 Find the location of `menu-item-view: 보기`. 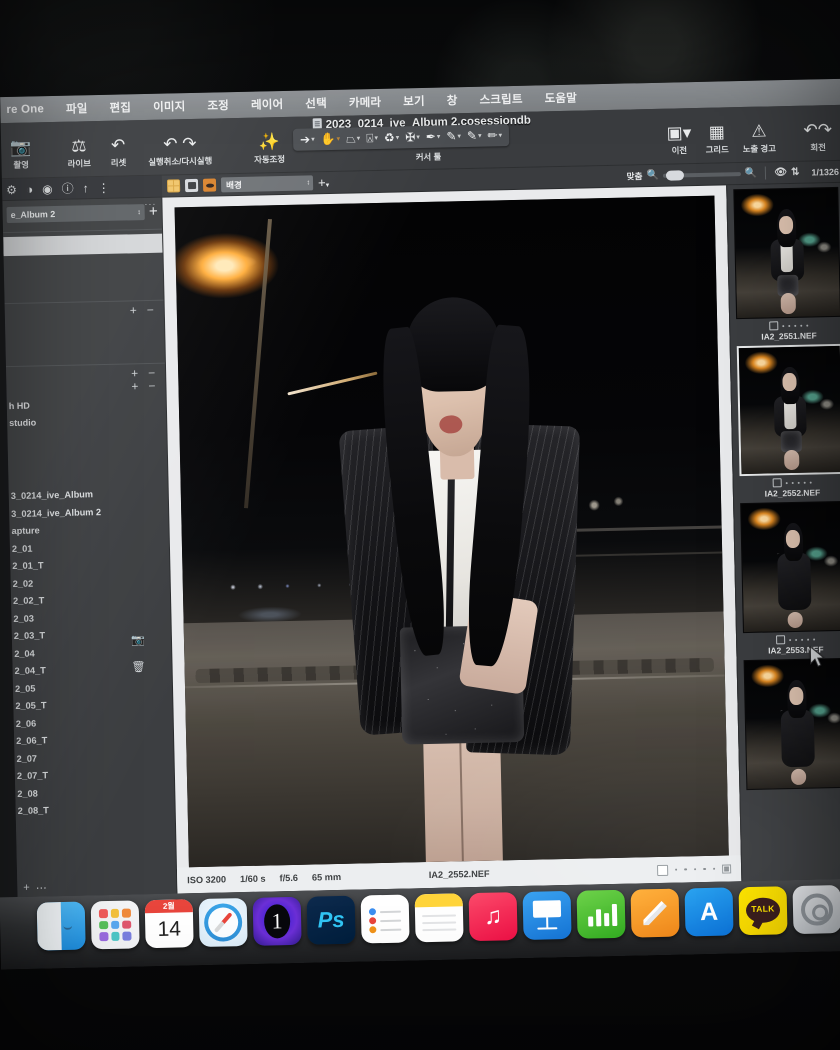

menu-item-view: 보기 is located at coordinates (414, 101).